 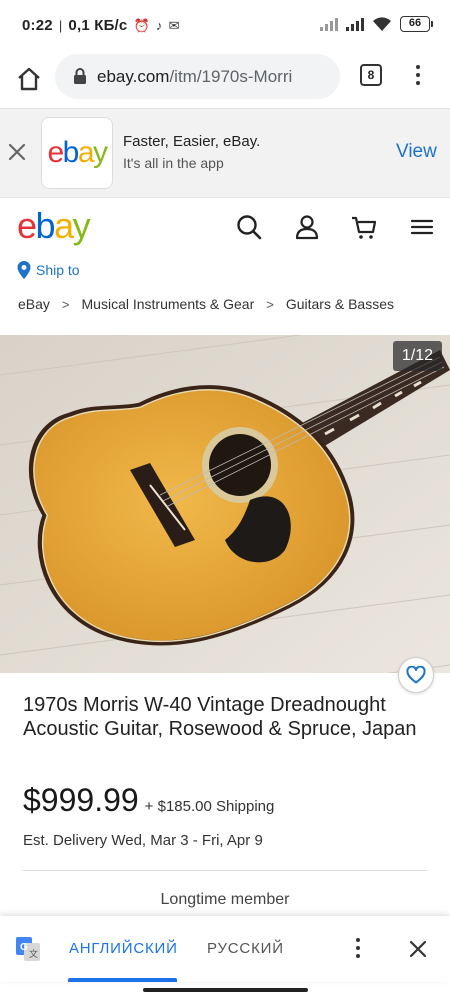 I want to click on svg-text: G, so click(x=24, y=947).